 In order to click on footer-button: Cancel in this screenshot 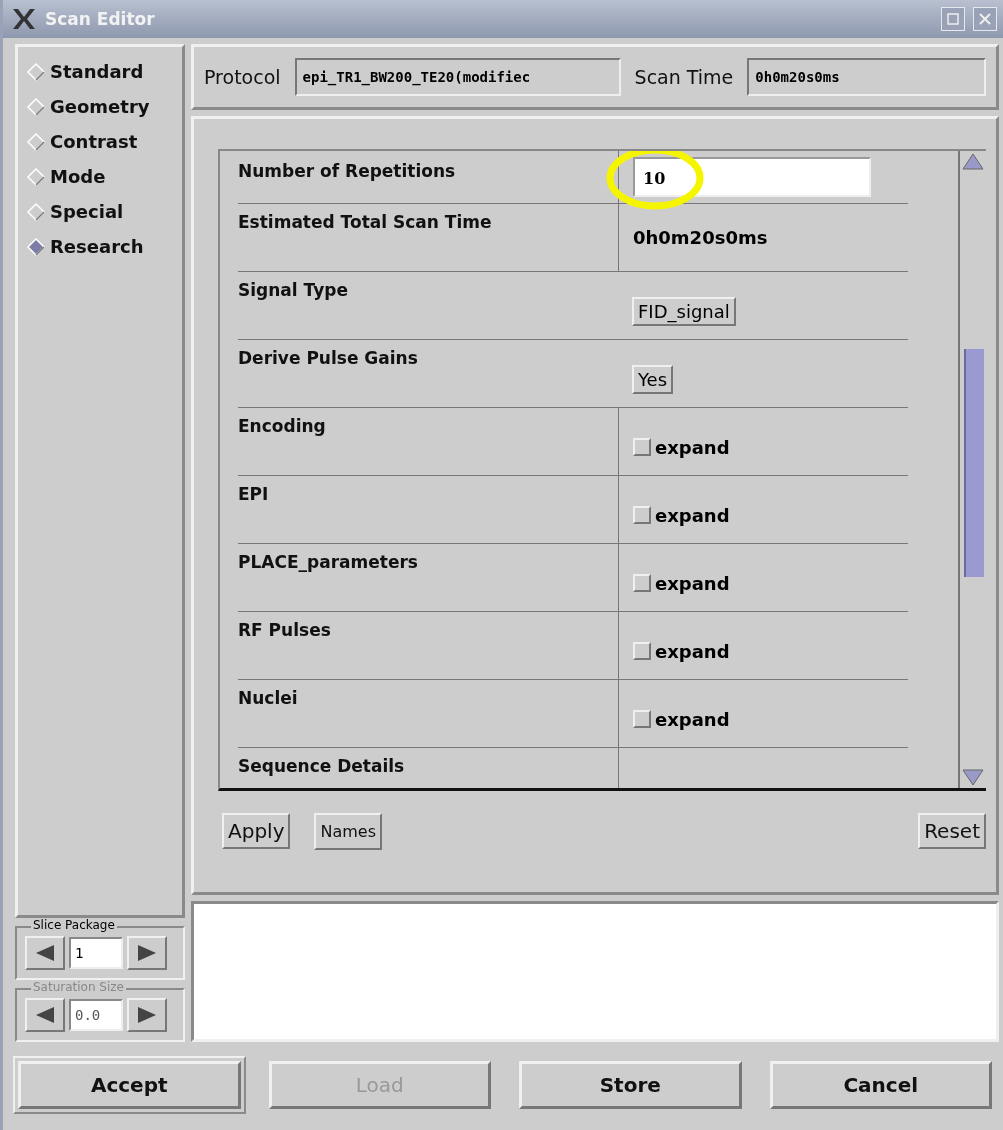, I will do `click(880, 1085)`.